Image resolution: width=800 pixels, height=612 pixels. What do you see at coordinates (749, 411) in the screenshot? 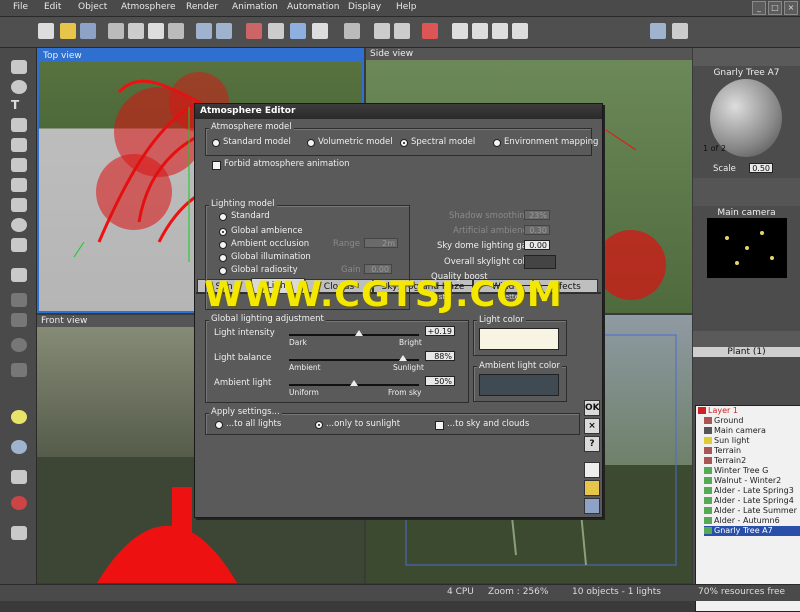
I see `tree-item-layer: Layer 1` at bounding box center [749, 411].